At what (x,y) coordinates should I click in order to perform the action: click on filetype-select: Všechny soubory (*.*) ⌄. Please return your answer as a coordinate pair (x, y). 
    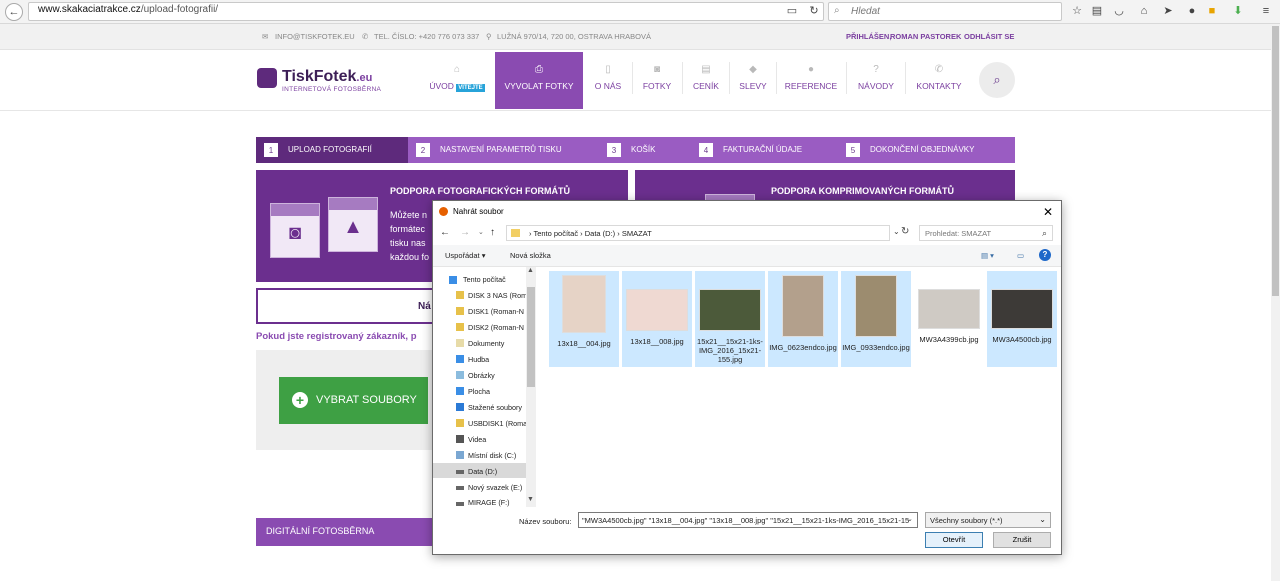
    Looking at the image, I should click on (988, 520).